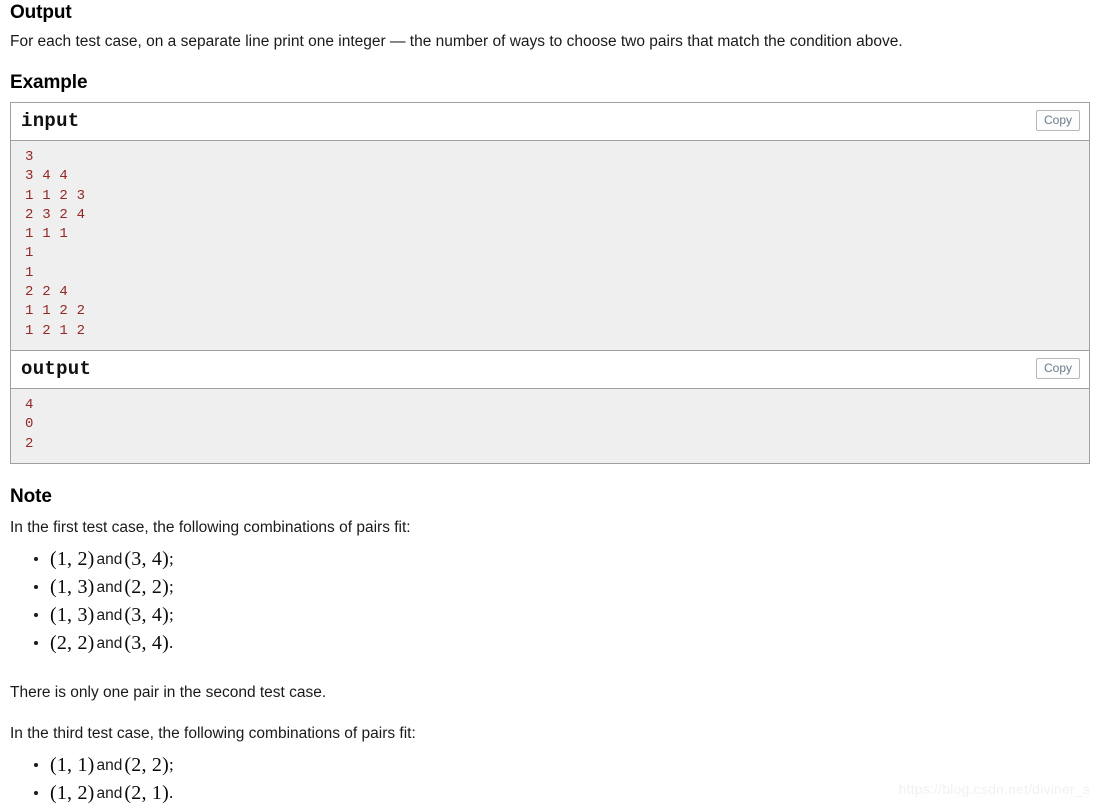 This screenshot has height=810, width=1098. I want to click on list-item: (1, 1) and (2, 2);, so click(550, 768).